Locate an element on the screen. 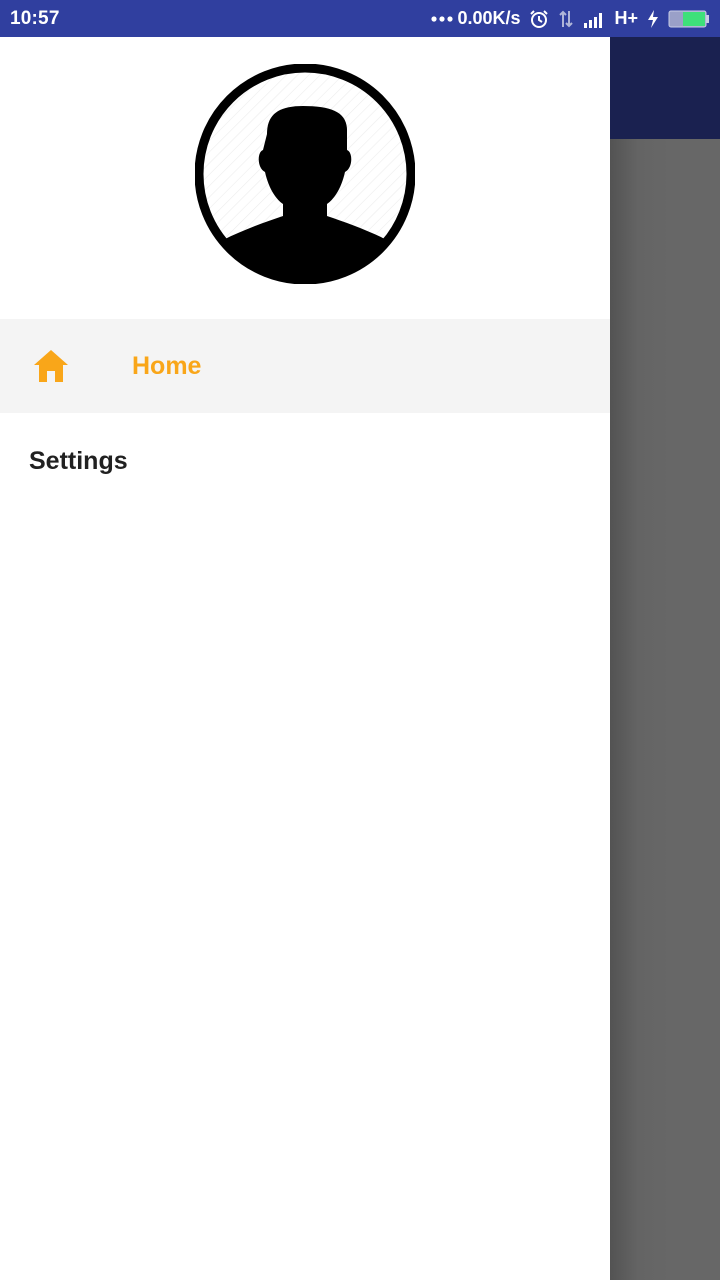  alarm-icon is located at coordinates (539, 19).